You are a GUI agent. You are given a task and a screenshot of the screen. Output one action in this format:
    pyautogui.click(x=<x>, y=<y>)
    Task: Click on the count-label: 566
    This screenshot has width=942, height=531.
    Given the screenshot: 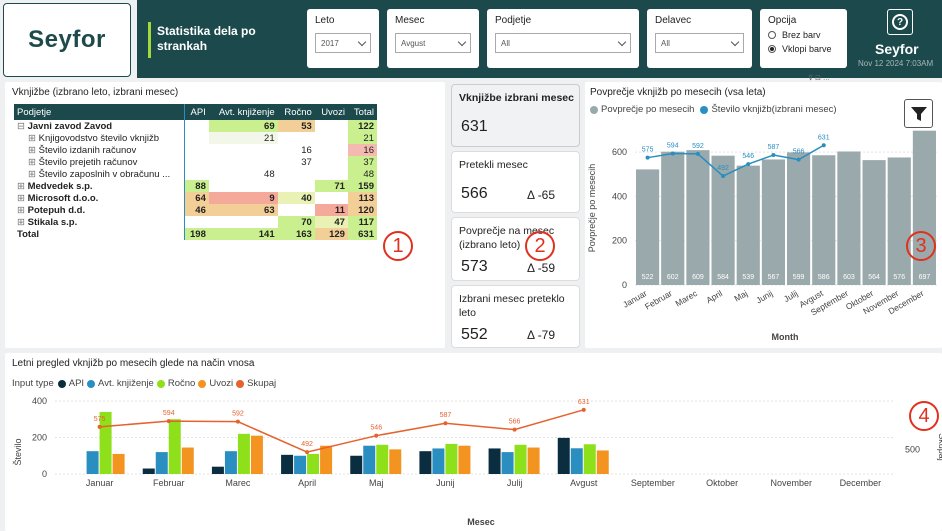 What is the action you would take?
    pyautogui.click(x=799, y=152)
    